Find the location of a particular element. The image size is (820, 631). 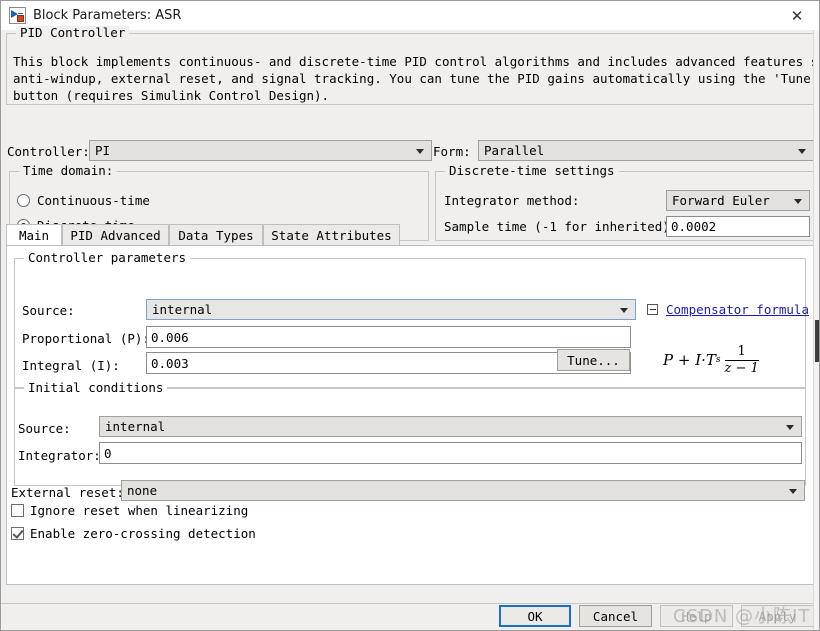

tab-main: Main is located at coordinates (34, 235).